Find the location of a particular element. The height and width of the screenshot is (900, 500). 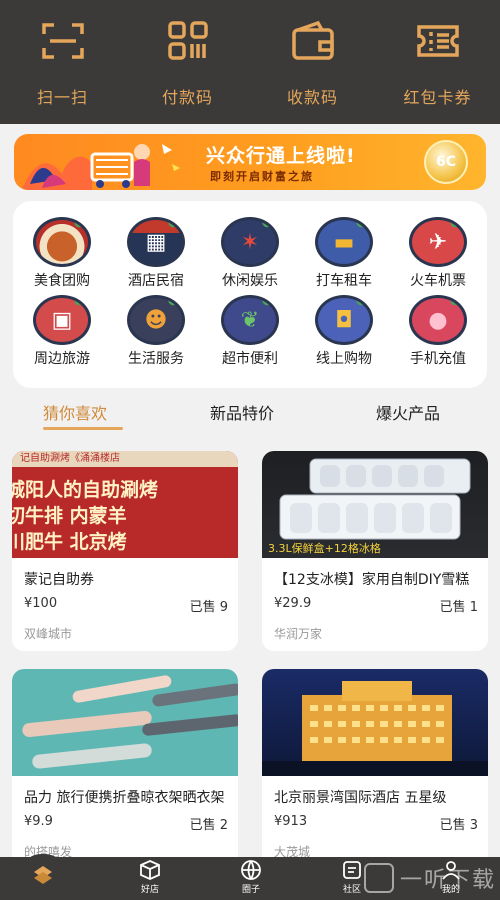

box-icon is located at coordinates (150, 870).